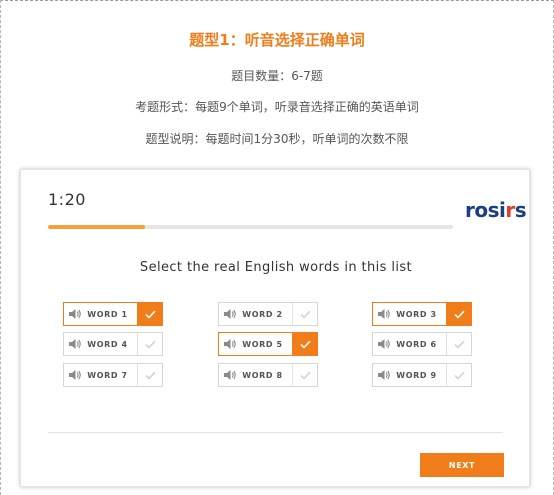 The width and height of the screenshot is (554, 495). Describe the element at coordinates (277, 0) in the screenshot. I see `top-dashed-border` at that location.